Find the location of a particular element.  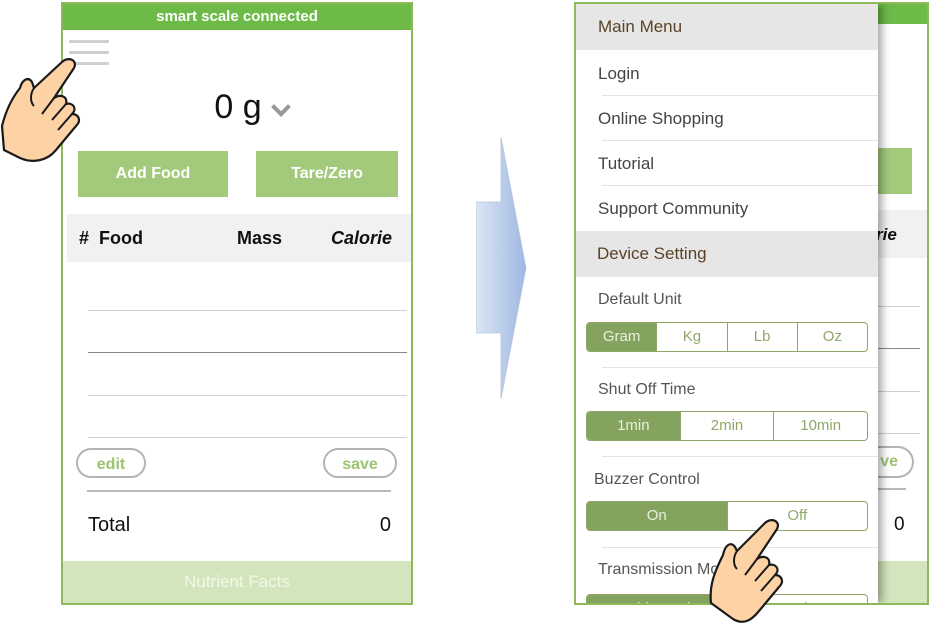

weight-display: 0 g is located at coordinates (237, 107).